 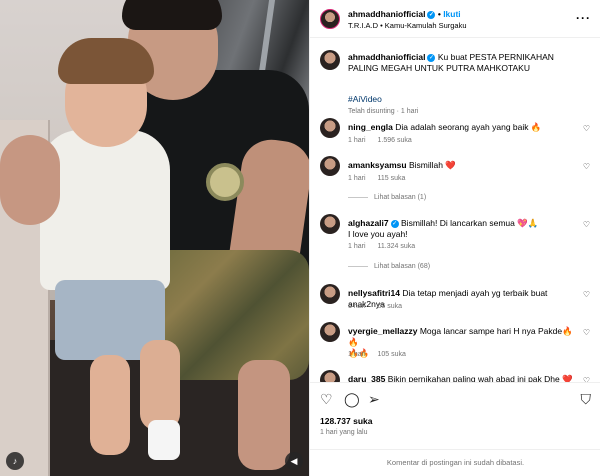 I want to click on post-likes: 128.737 suka, so click(x=346, y=421).